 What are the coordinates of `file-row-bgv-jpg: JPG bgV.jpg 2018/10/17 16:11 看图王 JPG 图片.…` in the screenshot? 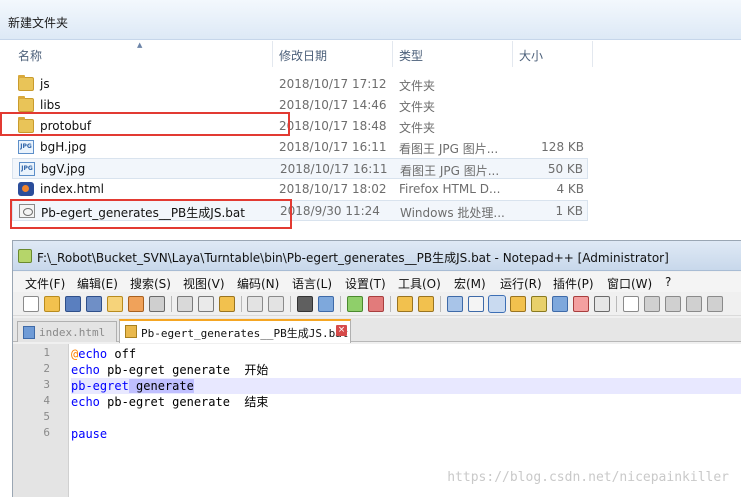 It's located at (300, 168).